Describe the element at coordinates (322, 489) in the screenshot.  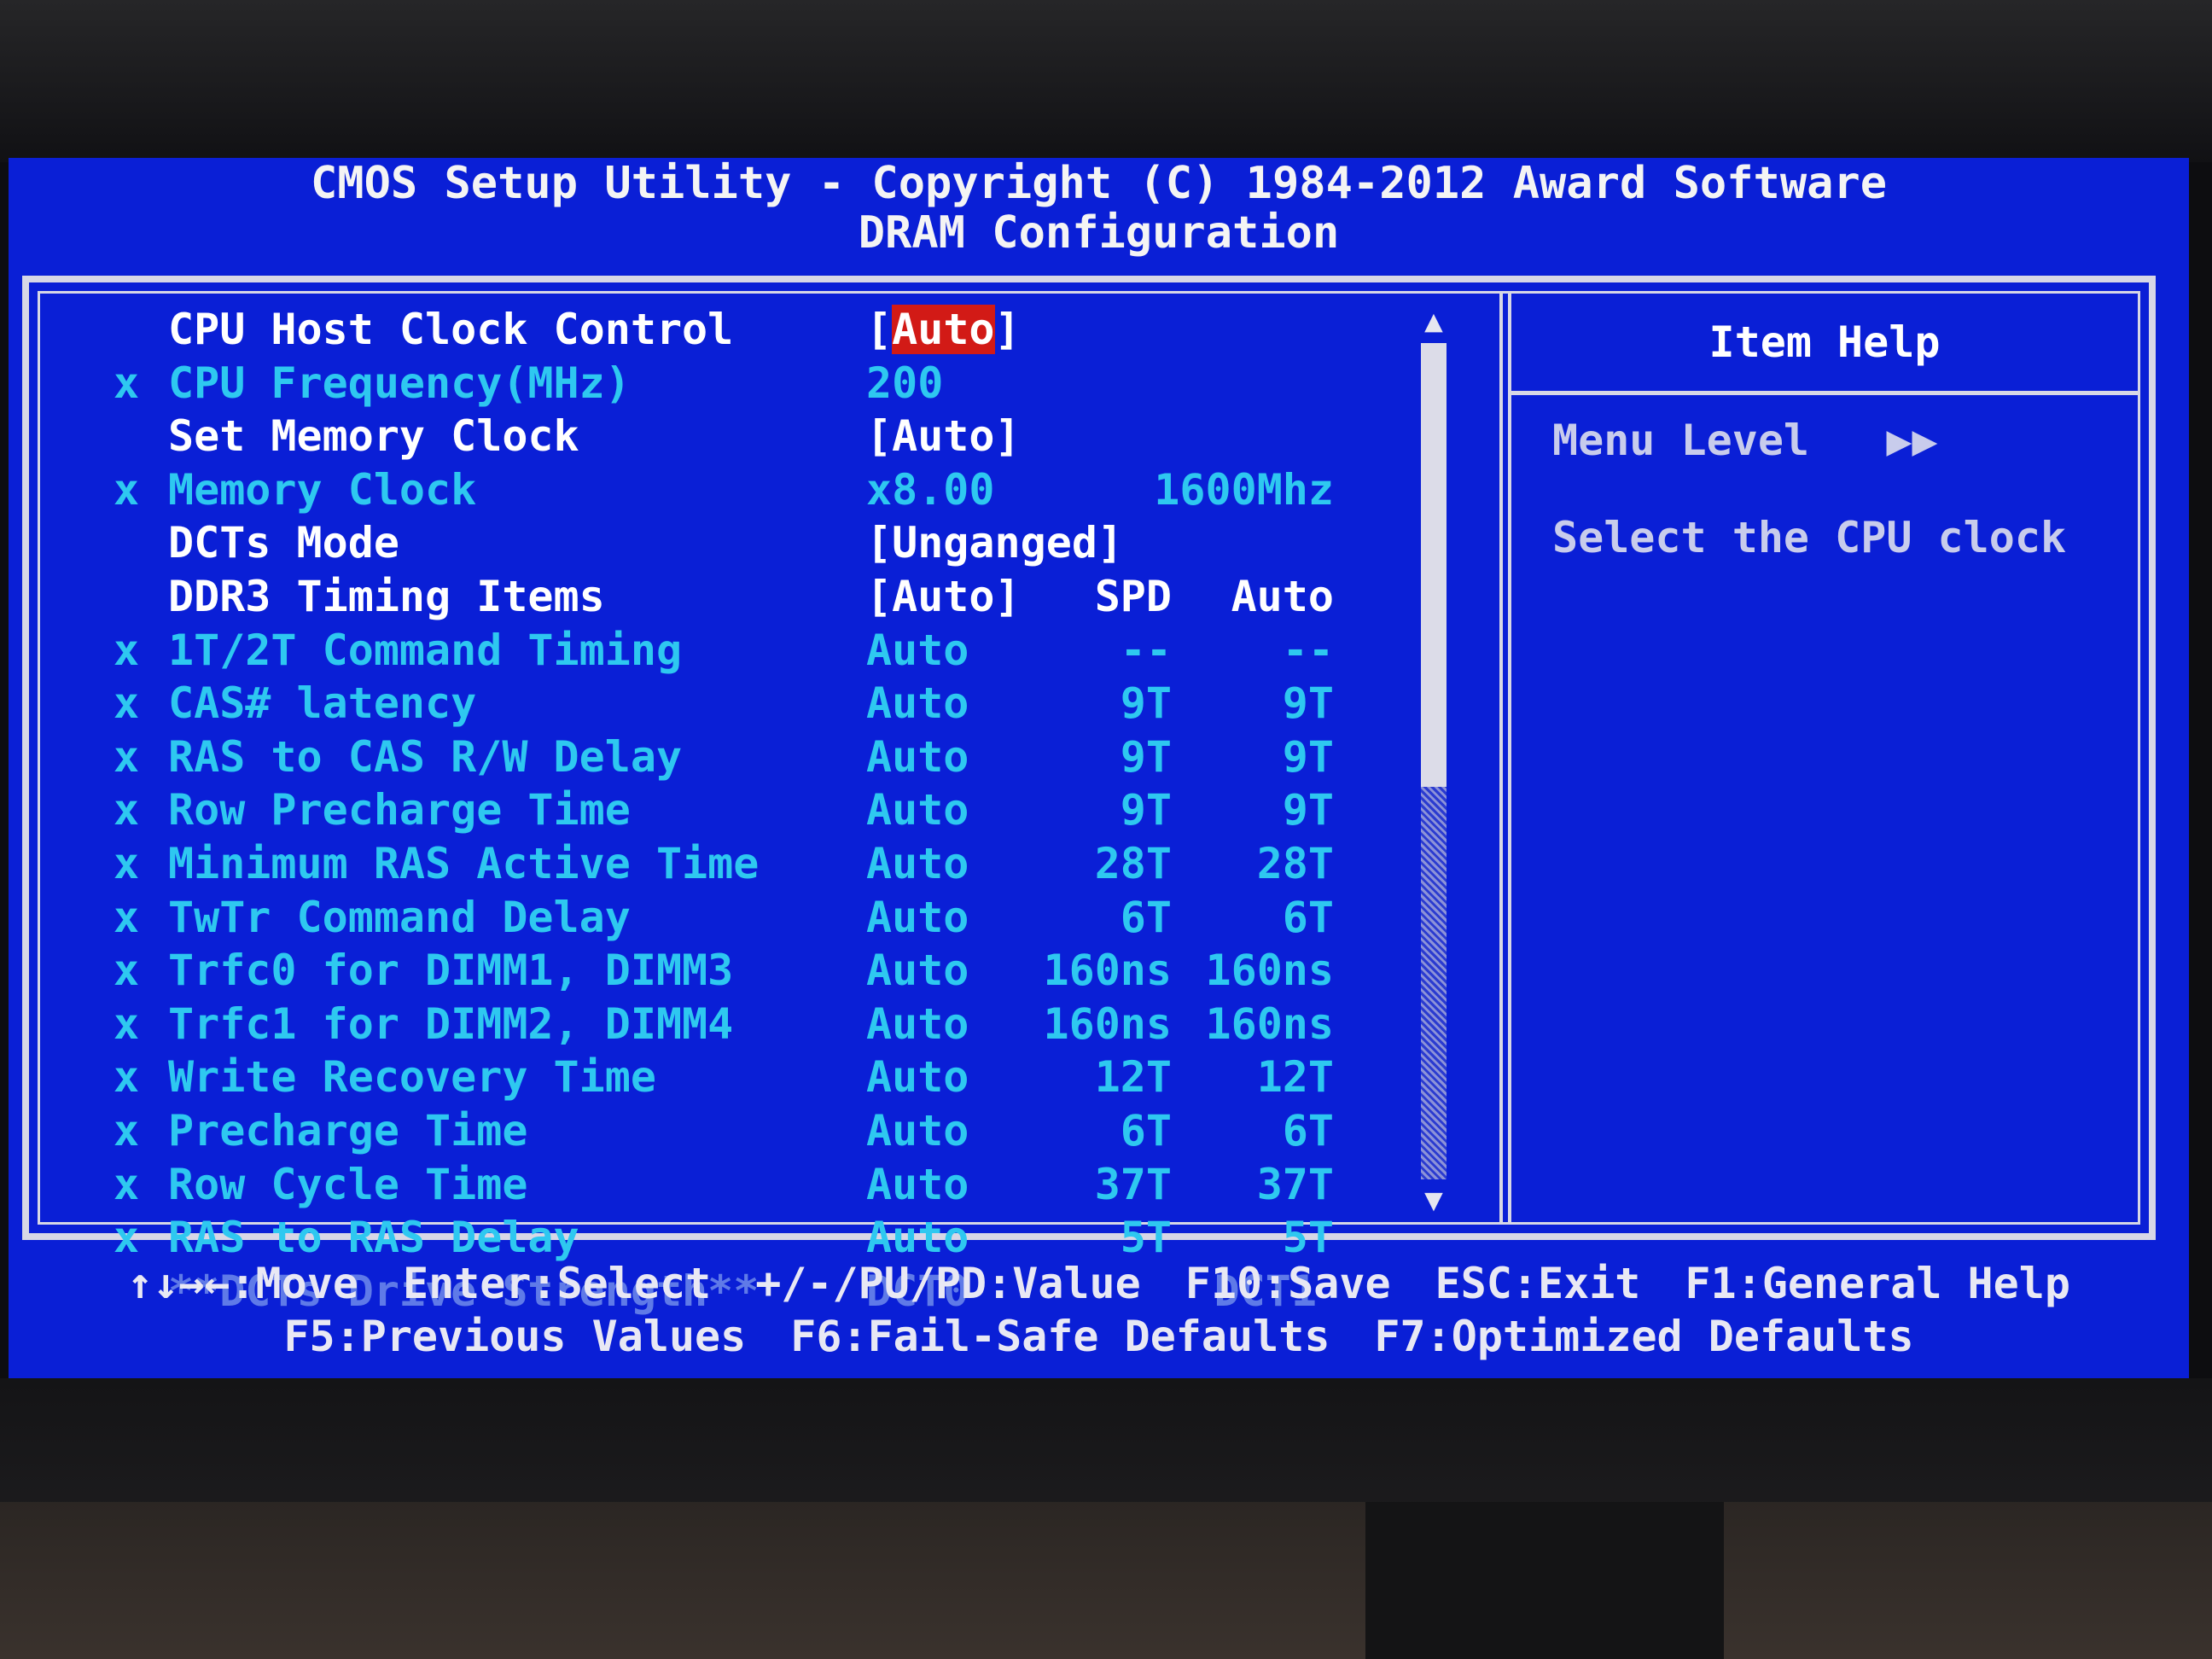
I see `setting-label: Memory Clock` at that location.